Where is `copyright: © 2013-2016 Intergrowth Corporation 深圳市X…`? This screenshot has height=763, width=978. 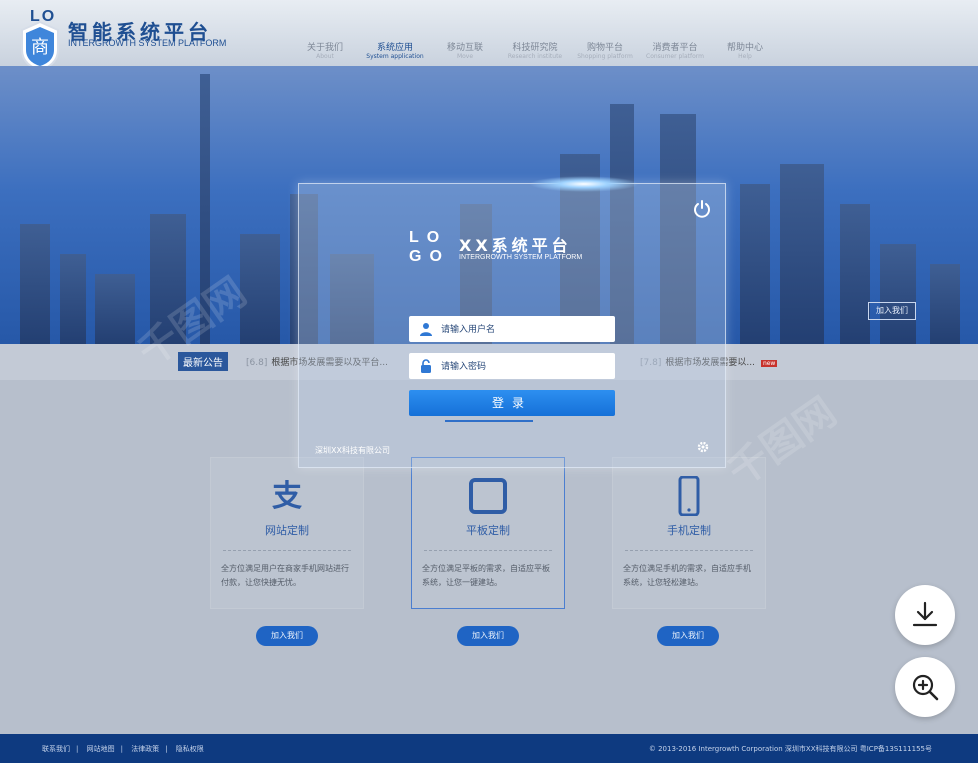
copyright: © 2013-2016 Intergrowth Corporation 深圳市X… is located at coordinates (790, 749).